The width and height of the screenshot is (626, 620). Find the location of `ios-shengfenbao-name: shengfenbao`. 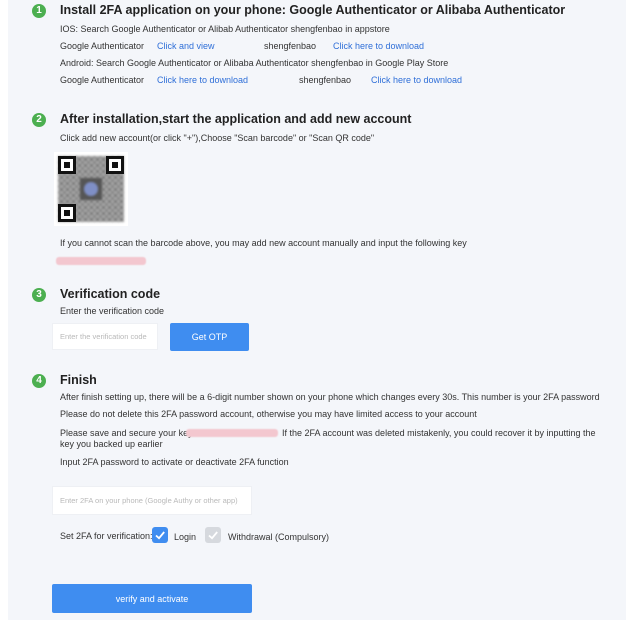

ios-shengfenbao-name: shengfenbao is located at coordinates (290, 46).